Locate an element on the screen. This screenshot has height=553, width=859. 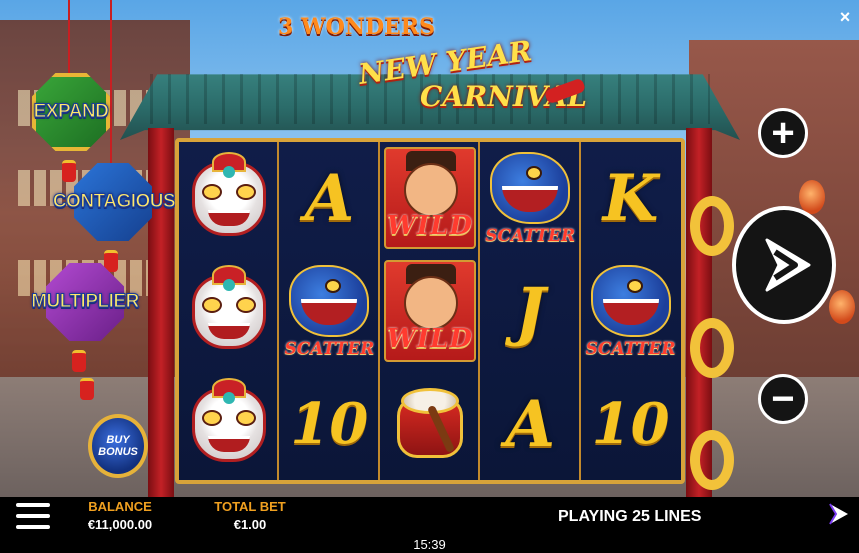
reel-3: WILD WILD is located at coordinates (430, 311).